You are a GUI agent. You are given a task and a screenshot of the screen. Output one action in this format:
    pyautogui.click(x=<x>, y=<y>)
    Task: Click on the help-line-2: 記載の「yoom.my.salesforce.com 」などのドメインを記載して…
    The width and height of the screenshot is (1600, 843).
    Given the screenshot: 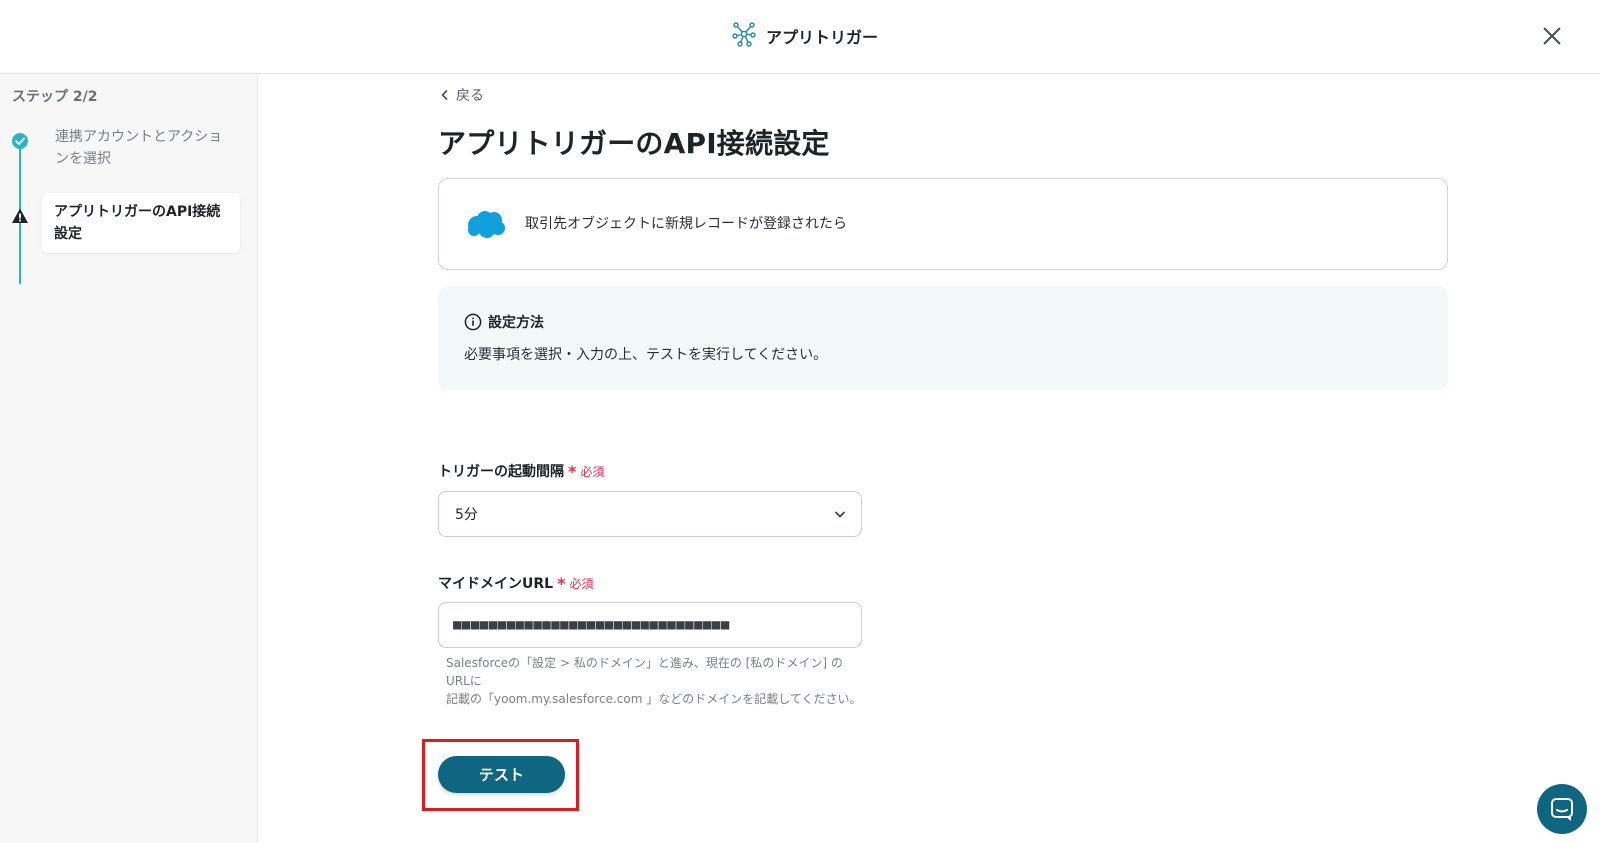 What is the action you would take?
    pyautogui.click(x=654, y=699)
    